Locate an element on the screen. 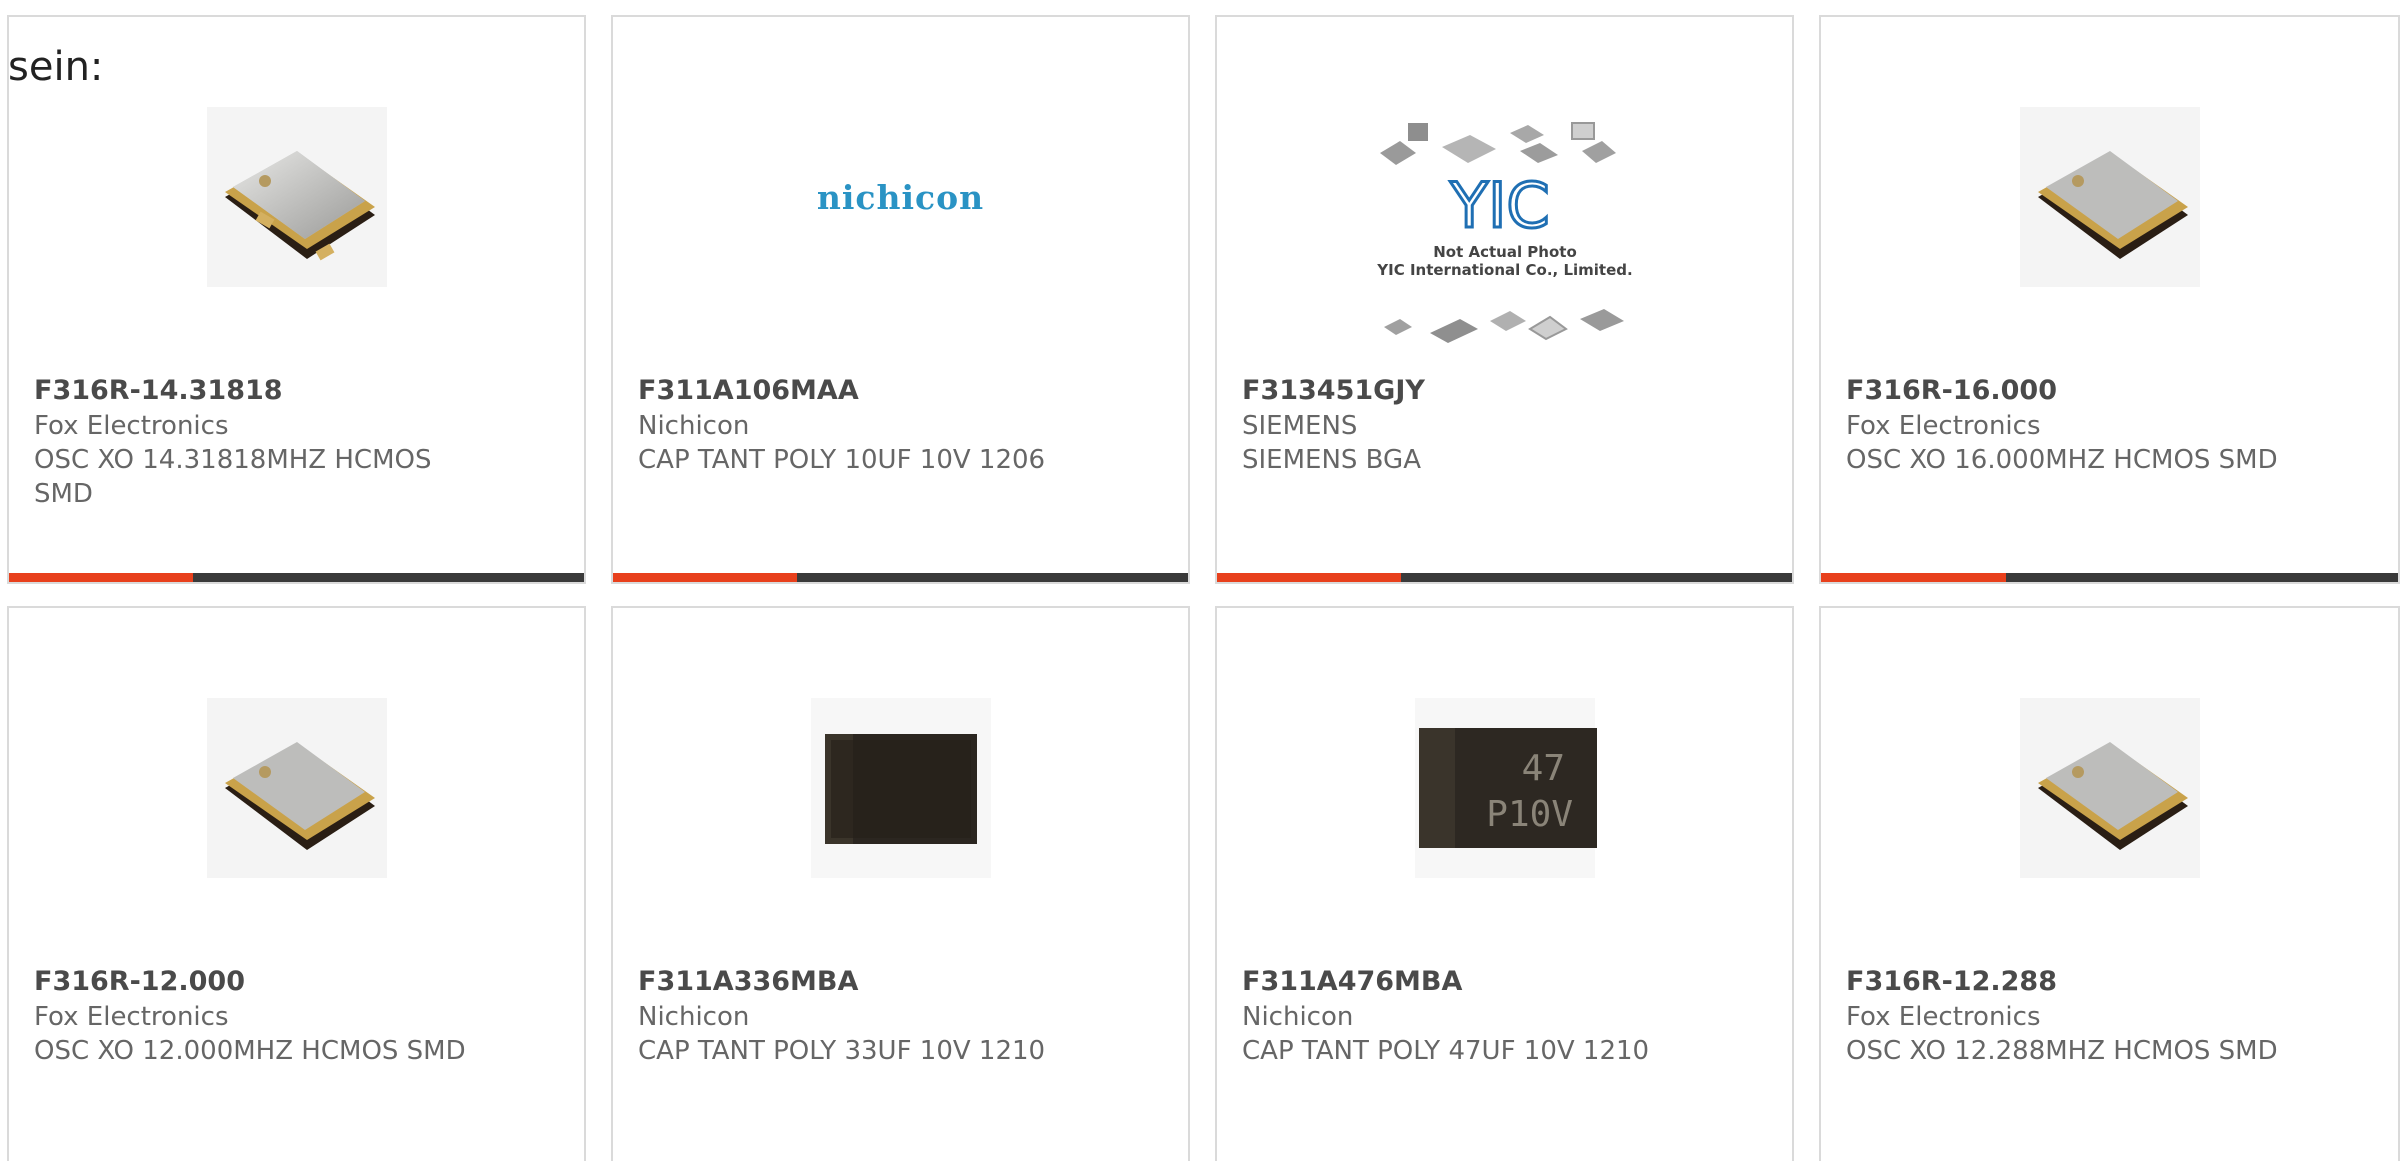 This screenshot has width=2400, height=1161. part-number: F316R-14.31818 is located at coordinates (299, 391).